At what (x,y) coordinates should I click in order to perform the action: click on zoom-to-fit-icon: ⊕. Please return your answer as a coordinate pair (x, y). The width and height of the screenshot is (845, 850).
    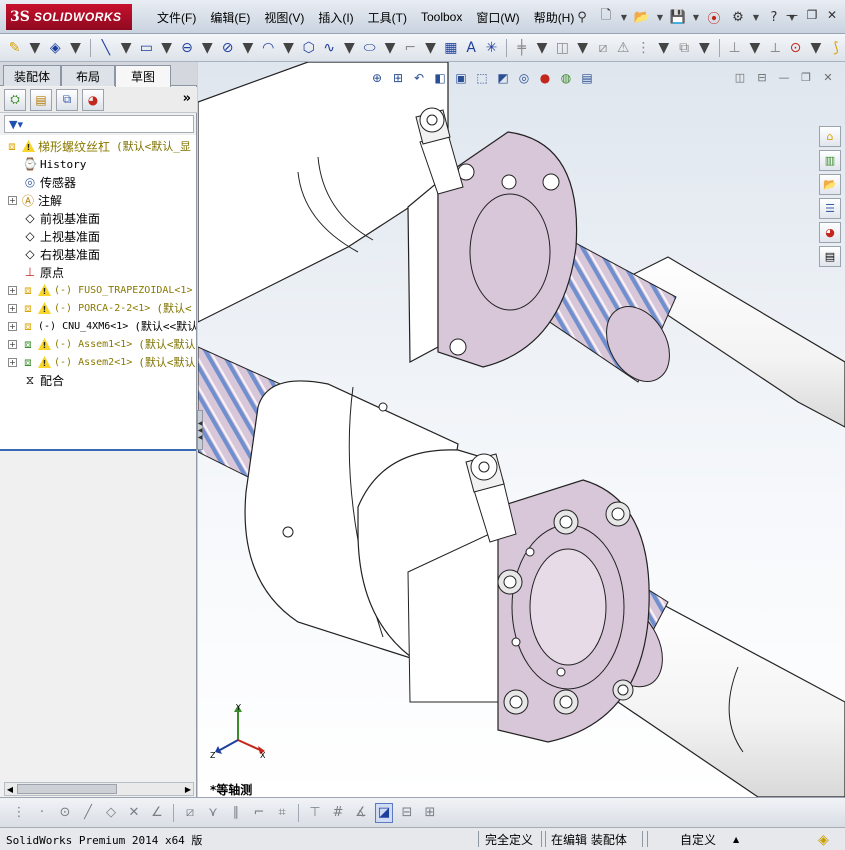
    Looking at the image, I should click on (377, 78).